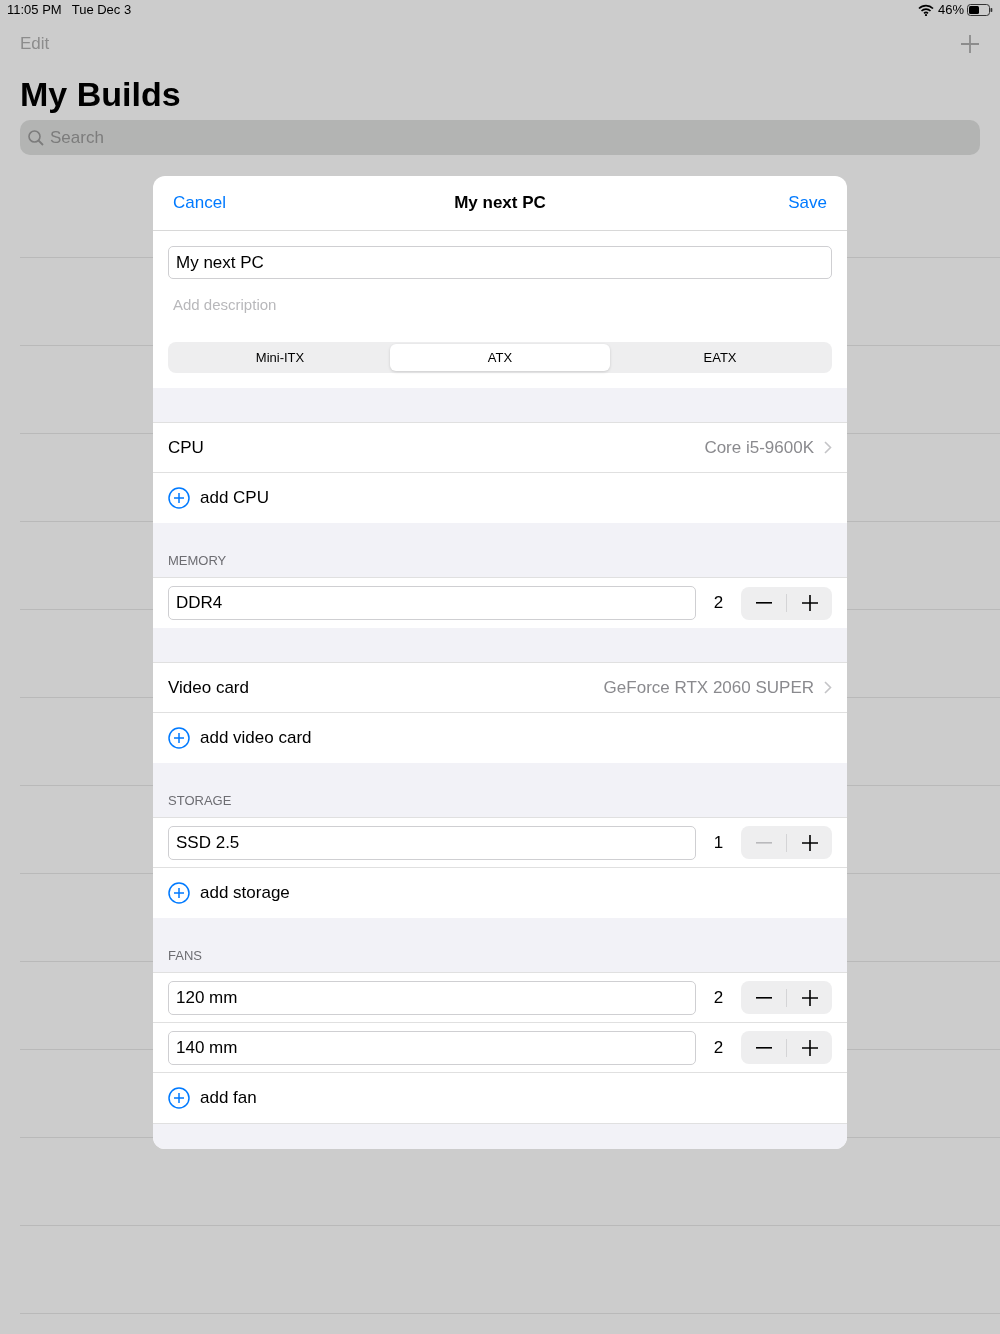 The width and height of the screenshot is (1000, 1334). What do you see at coordinates (950, 10) in the screenshot?
I see `battery-percent: 46%` at bounding box center [950, 10].